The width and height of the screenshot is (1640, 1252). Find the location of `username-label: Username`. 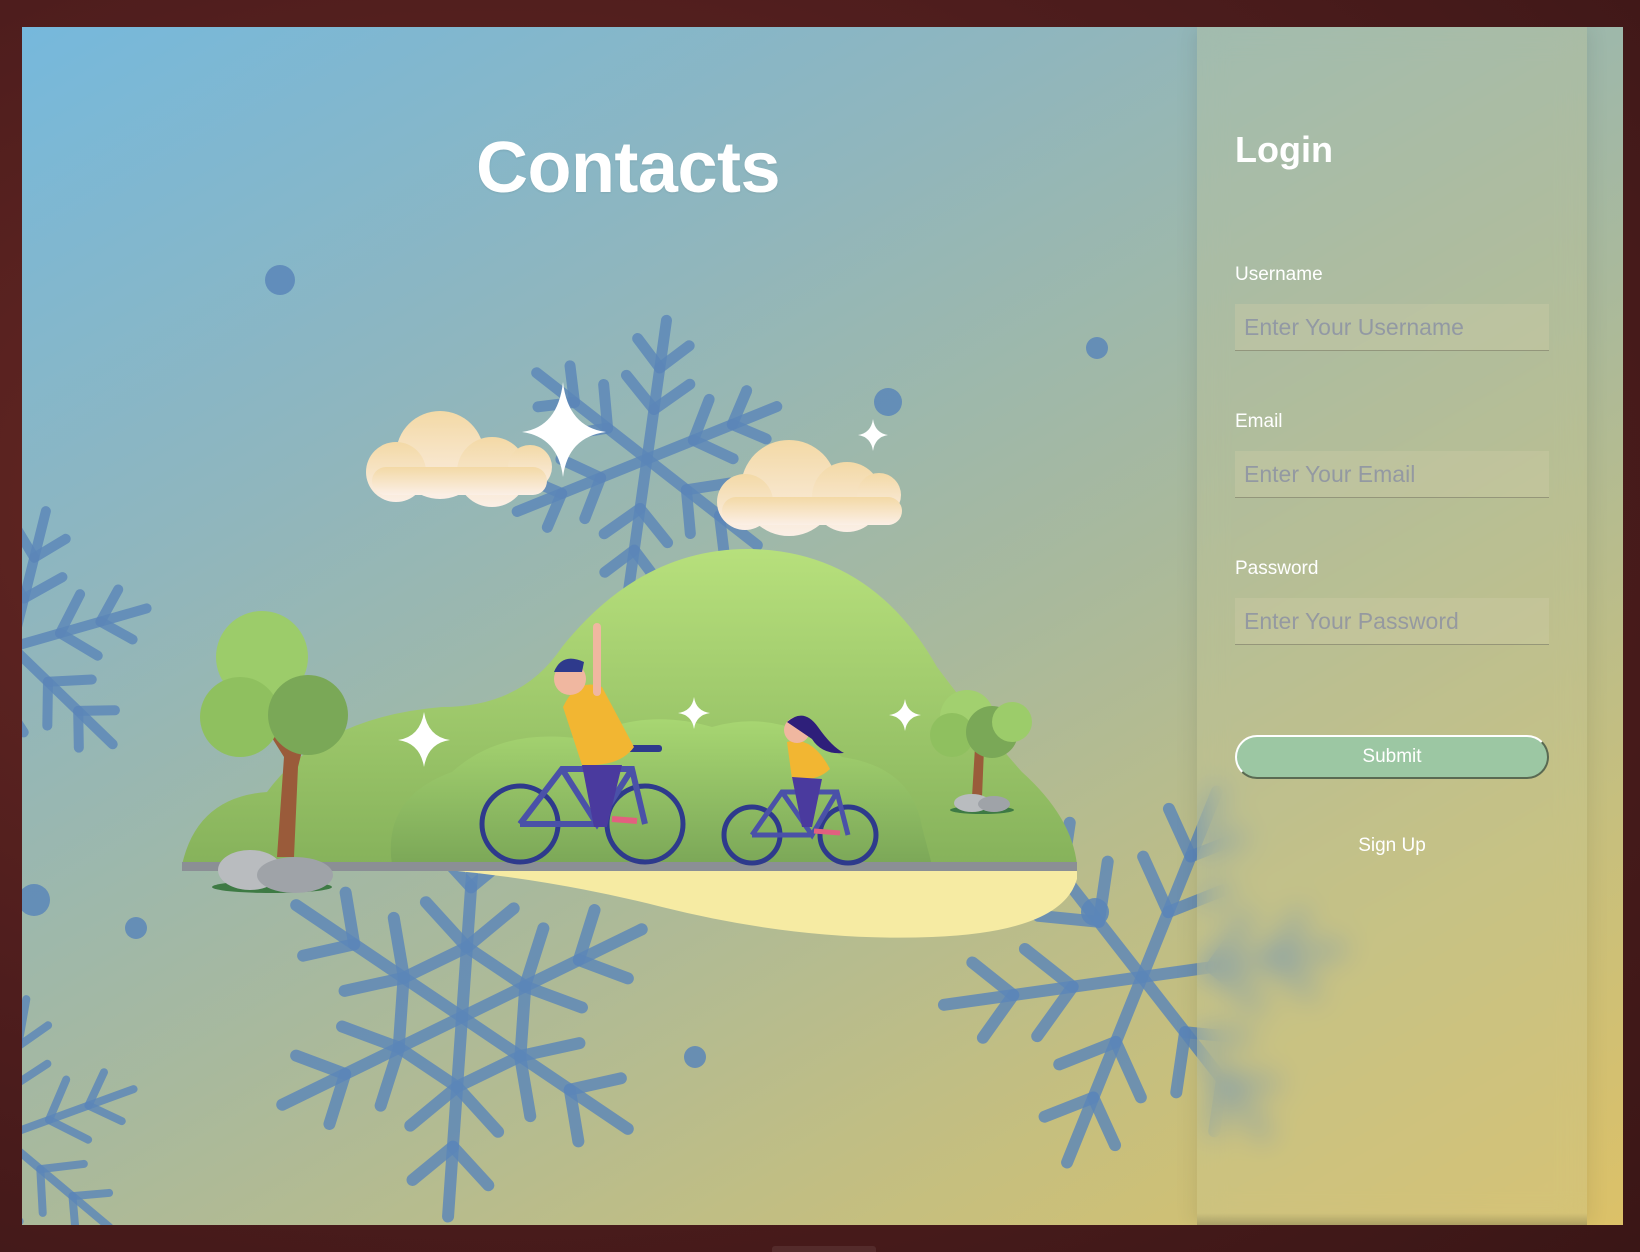

username-label: Username is located at coordinates (1279, 274).